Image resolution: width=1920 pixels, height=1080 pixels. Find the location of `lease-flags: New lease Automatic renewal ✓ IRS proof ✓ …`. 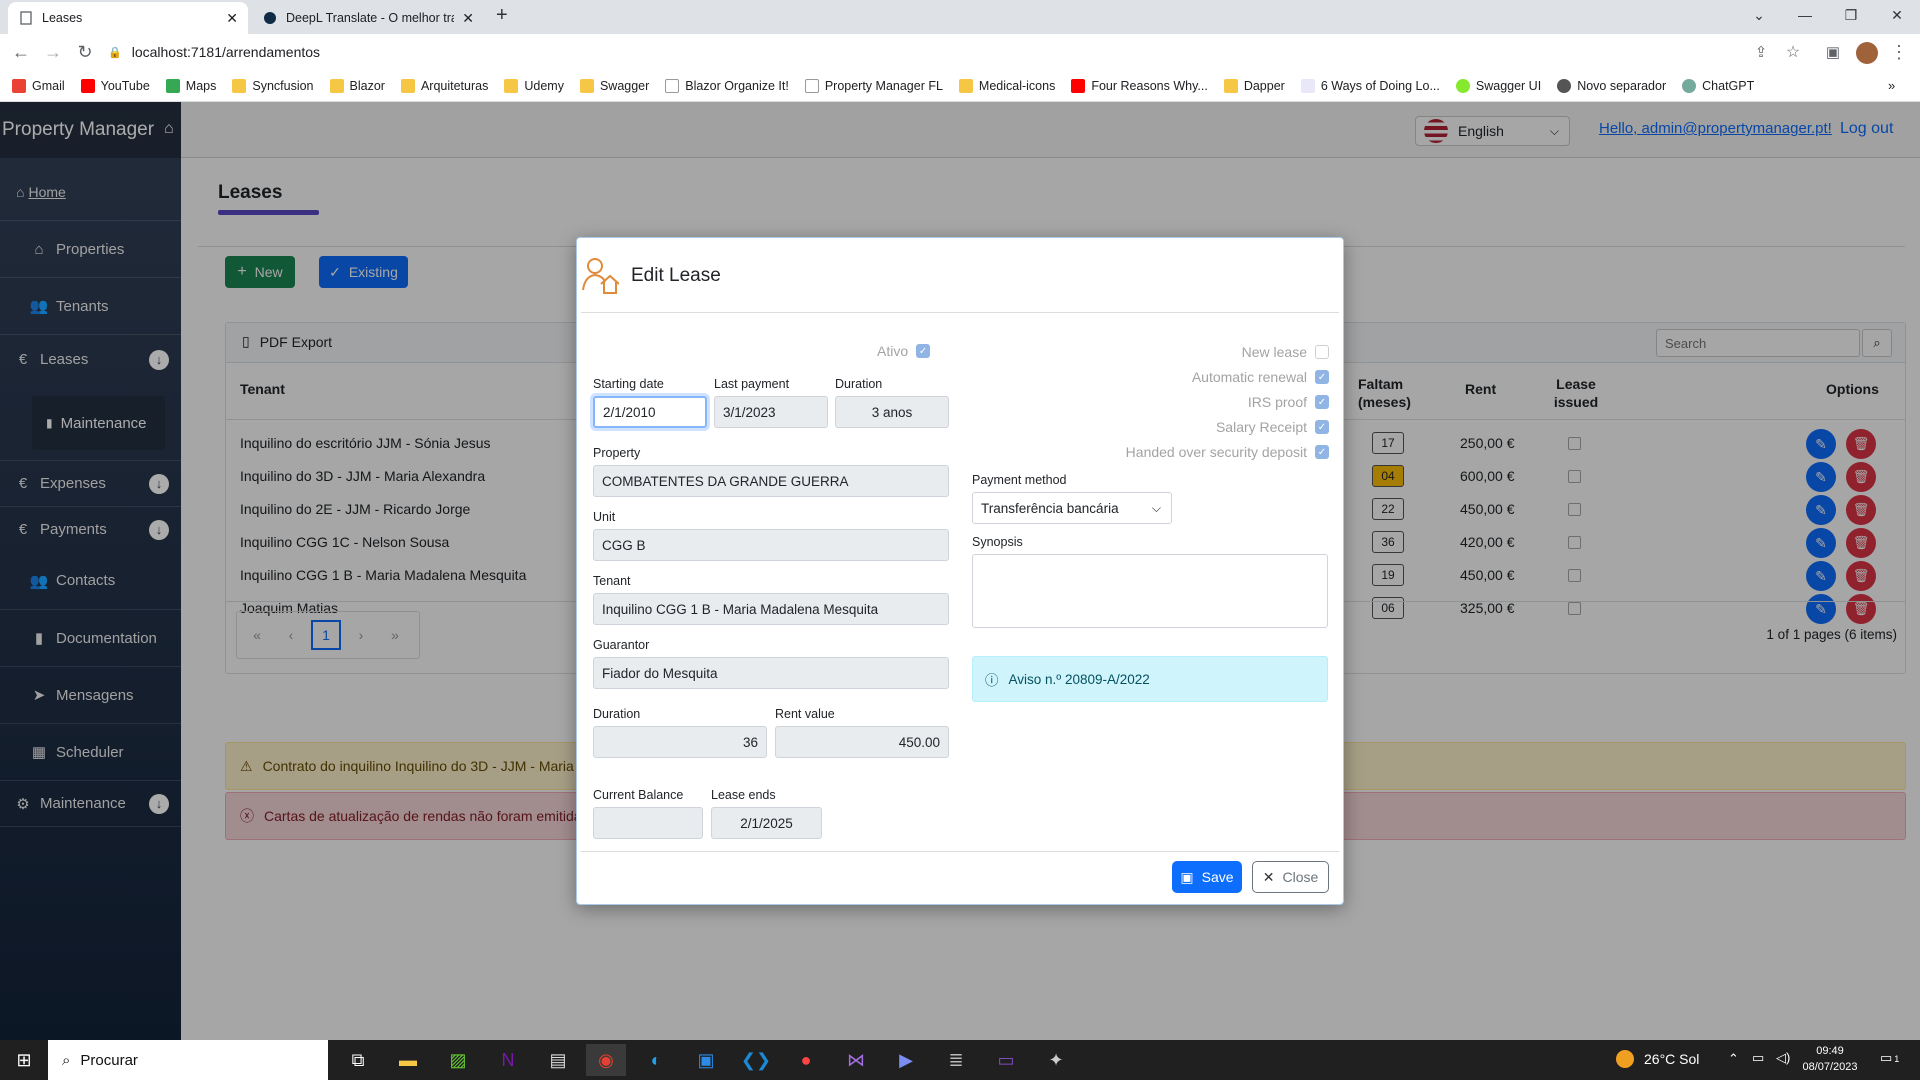

lease-flags: New lease Automatic renewal ✓ IRS proof ✓ … is located at coordinates (1227, 402).